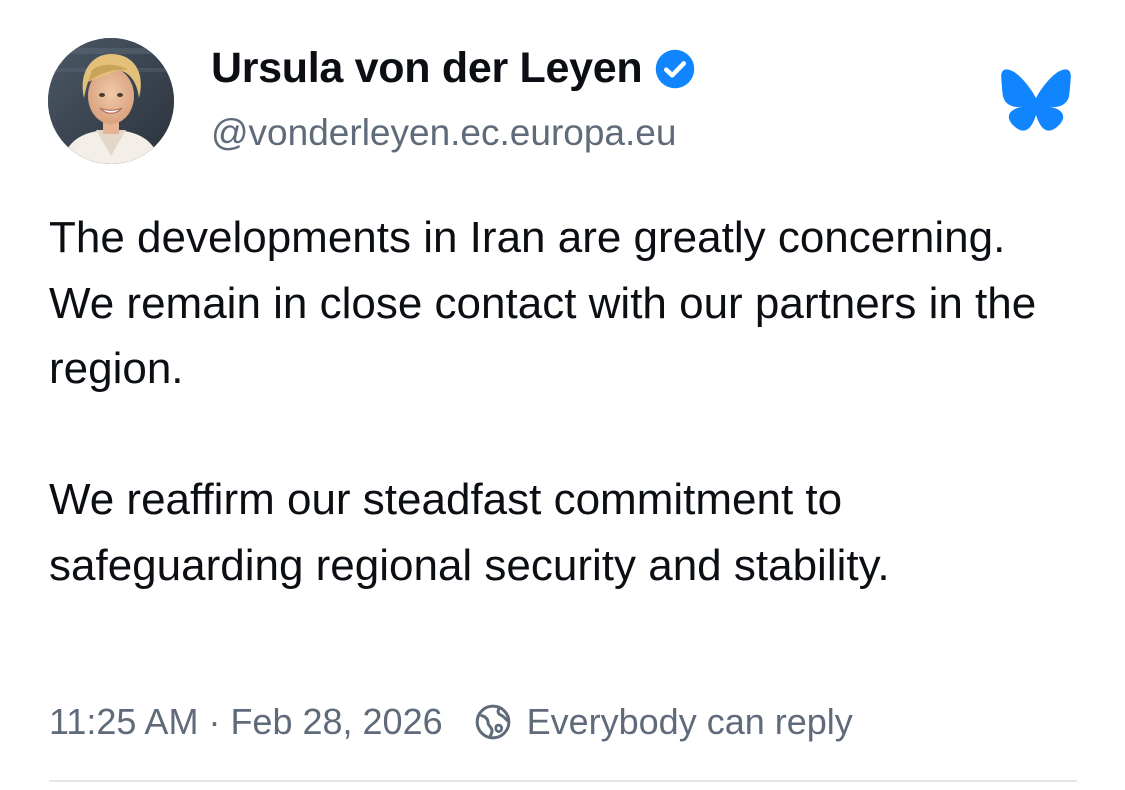 The height and width of the screenshot is (790, 1125). Describe the element at coordinates (336, 722) in the screenshot. I see `post-date: Feb 28, 2026` at that location.